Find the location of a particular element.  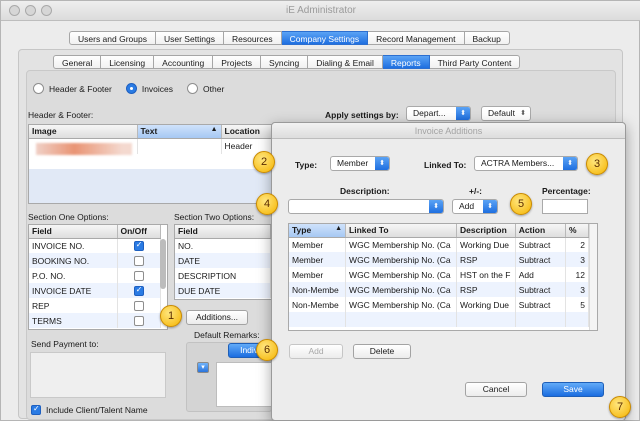

type-cell: Non-Membe is located at coordinates (318, 289).